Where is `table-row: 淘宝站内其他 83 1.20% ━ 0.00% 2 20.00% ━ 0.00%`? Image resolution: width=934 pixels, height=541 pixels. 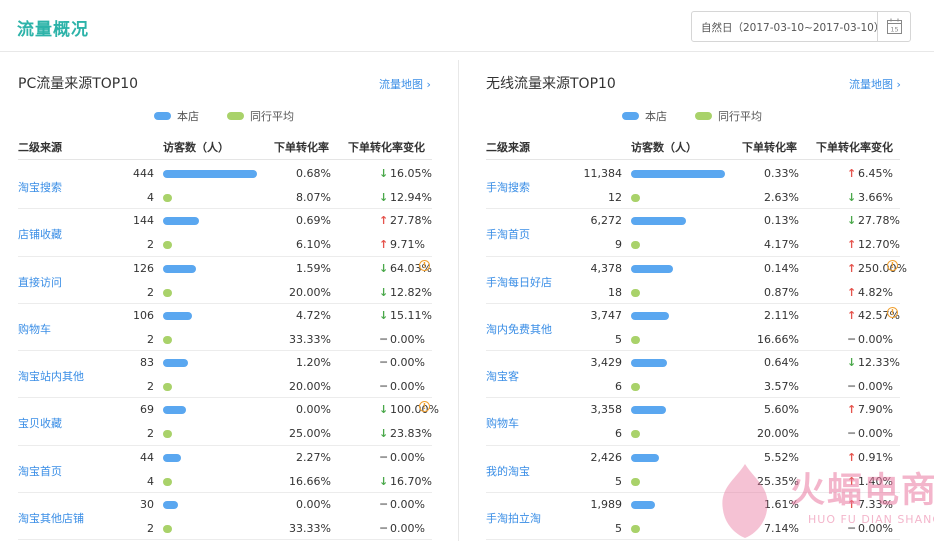
table-row: 淘宝站内其他 83 1.20% ━ 0.00% 2 20.00% ━ 0.00% is located at coordinates (225, 375).